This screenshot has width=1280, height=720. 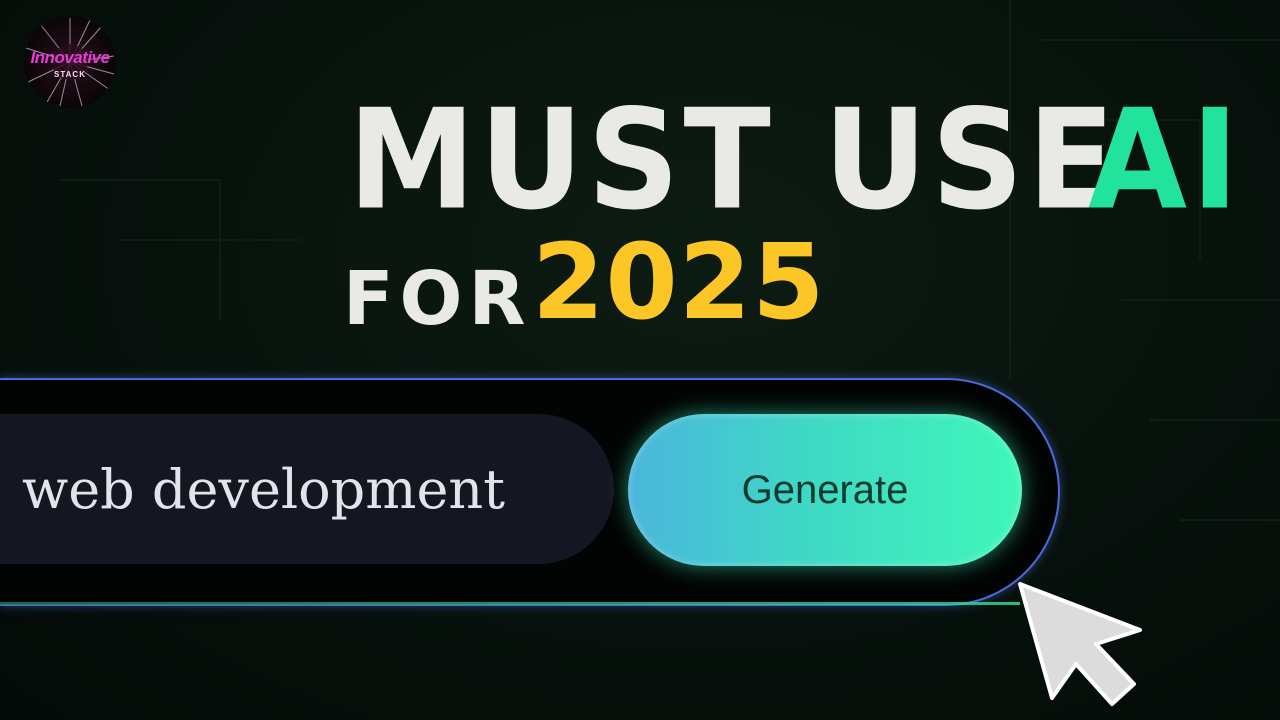 I want to click on logo-subtitle: STACK, so click(x=70, y=74).